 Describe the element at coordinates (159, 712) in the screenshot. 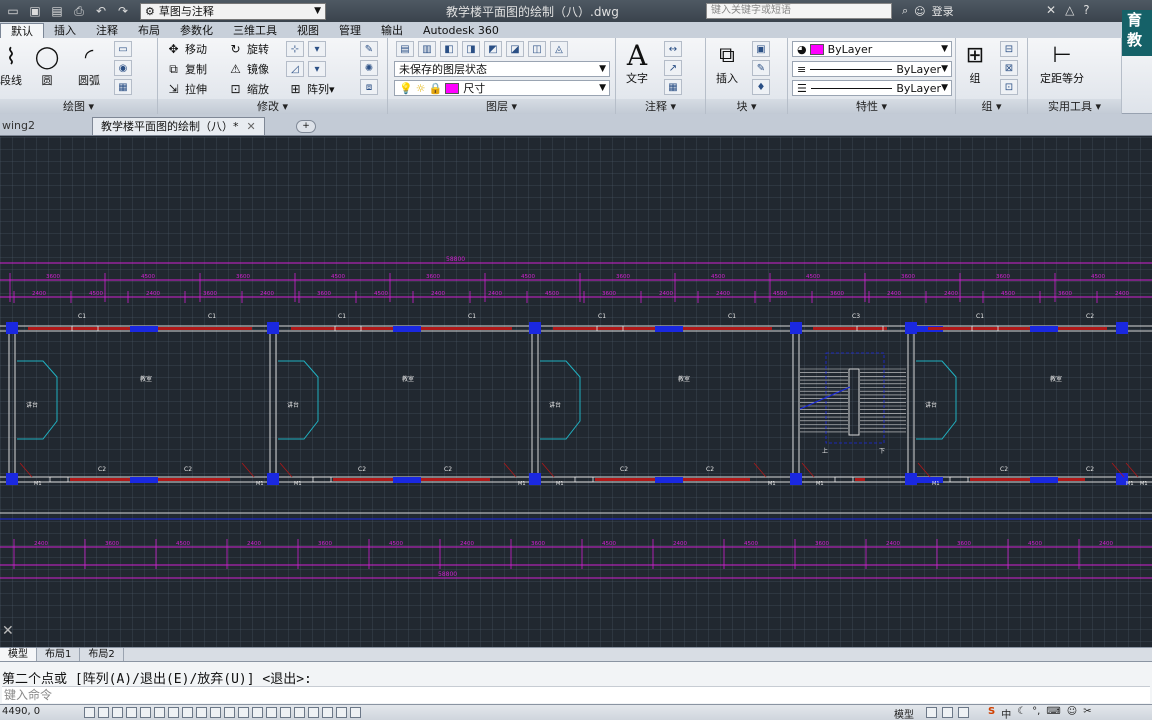

I see `osnap-icon` at that location.